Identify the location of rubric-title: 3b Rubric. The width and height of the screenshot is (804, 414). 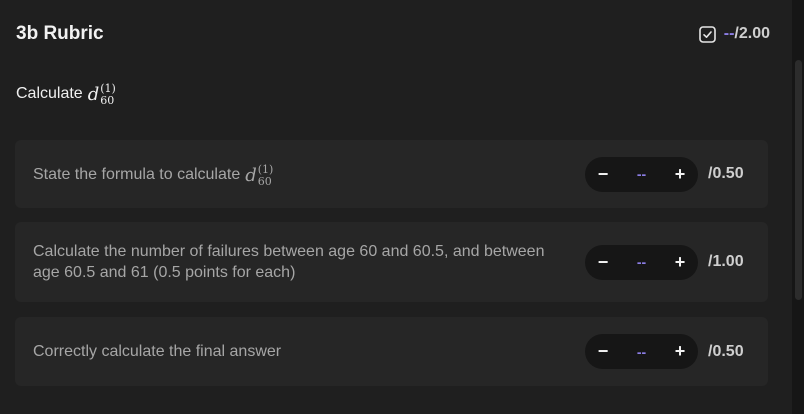
(60, 33).